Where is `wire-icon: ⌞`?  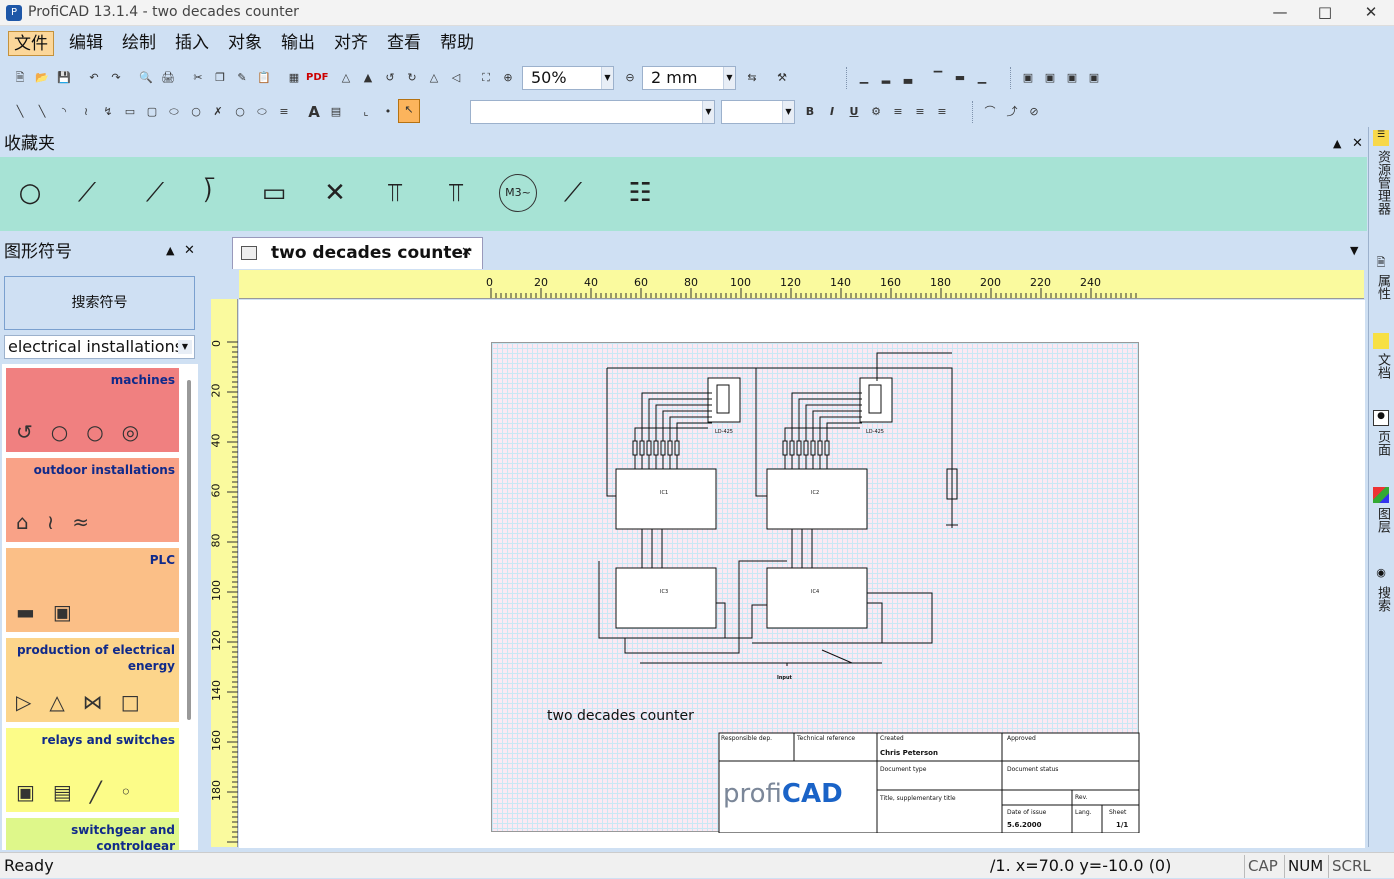 wire-icon: ⌞ is located at coordinates (366, 112).